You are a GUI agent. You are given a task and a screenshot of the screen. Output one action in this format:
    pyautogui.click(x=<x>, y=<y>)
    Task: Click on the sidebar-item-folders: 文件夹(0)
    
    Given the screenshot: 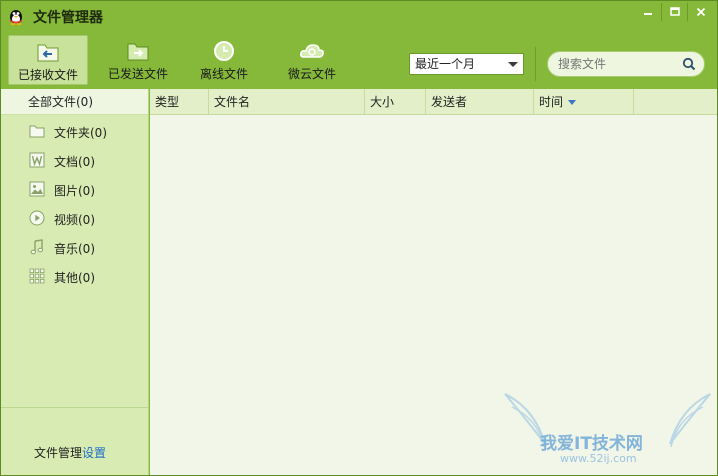 What is the action you would take?
    pyautogui.click(x=74, y=131)
    